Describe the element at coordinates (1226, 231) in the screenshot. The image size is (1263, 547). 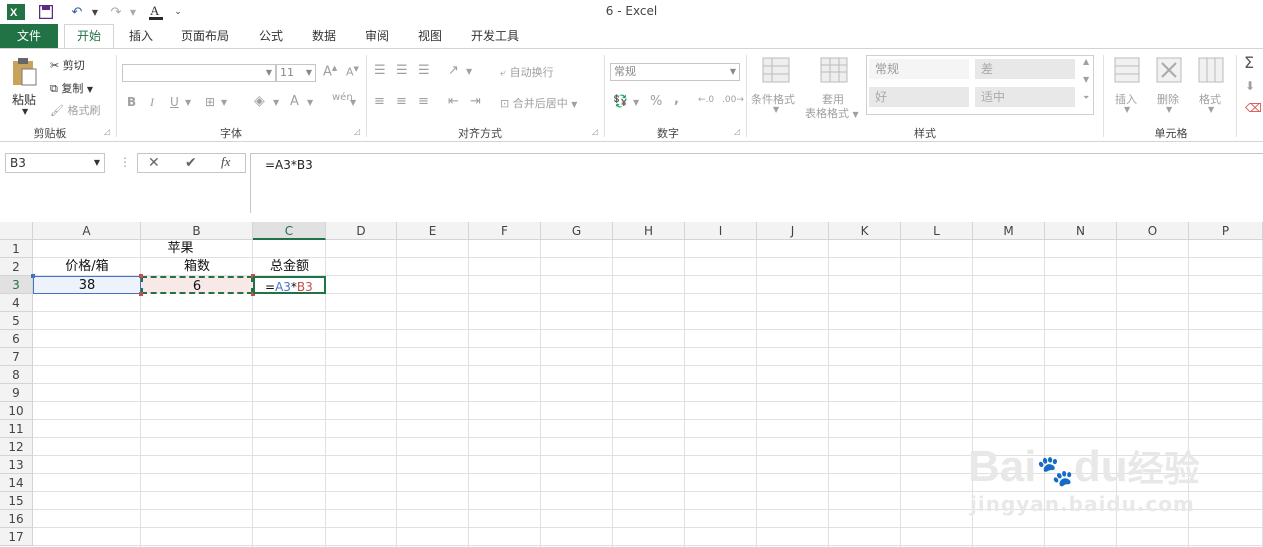
I see `column-header-P: P` at that location.